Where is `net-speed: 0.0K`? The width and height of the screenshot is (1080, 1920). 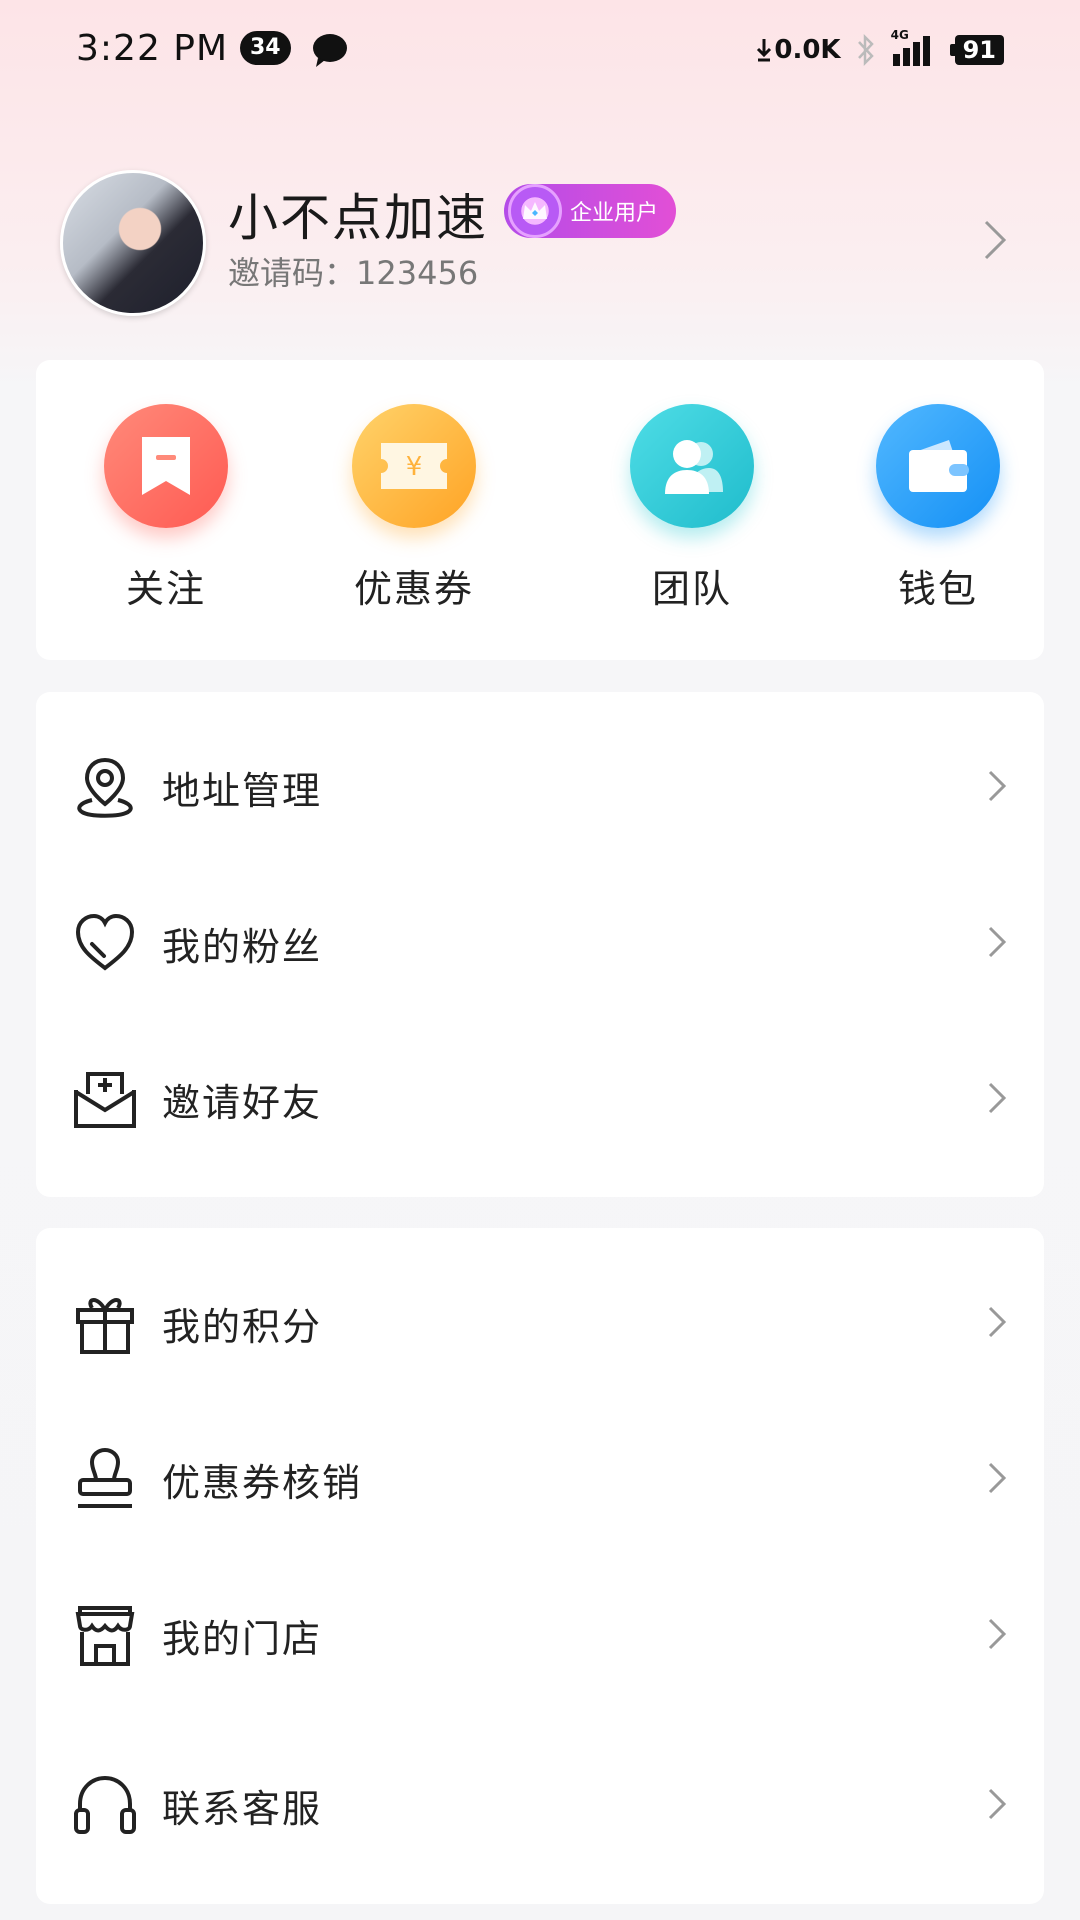
net-speed: 0.0K is located at coordinates (798, 50).